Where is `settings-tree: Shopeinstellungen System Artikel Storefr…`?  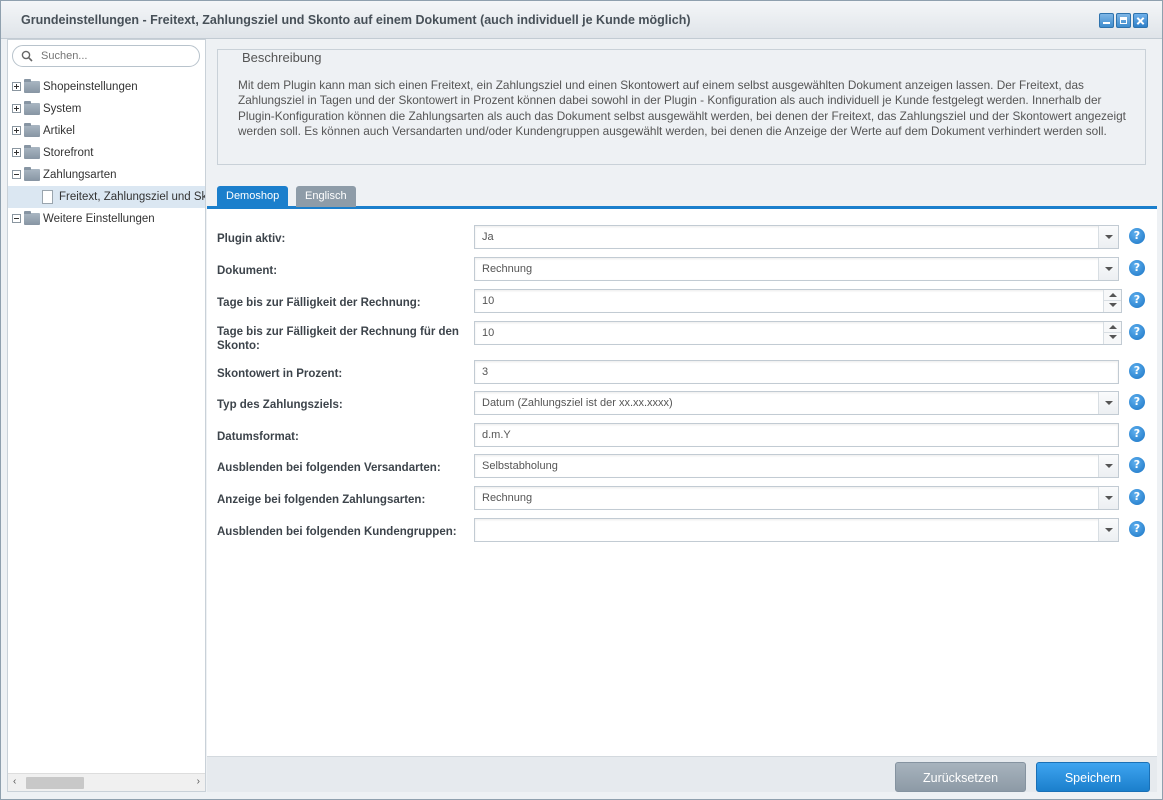 settings-tree: Shopeinstellungen System Artikel Storefr… is located at coordinates (106, 153).